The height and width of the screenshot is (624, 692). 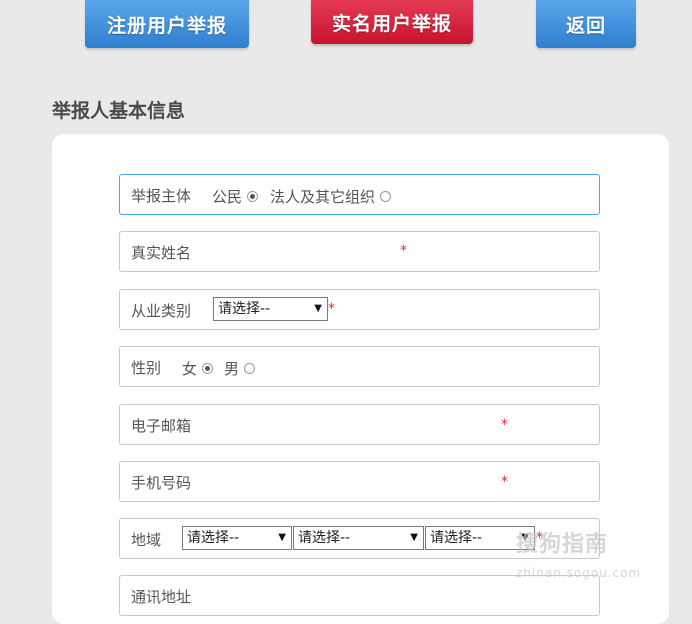 I want to click on realname-user-report-button: 实名用户举报, so click(x=392, y=22).